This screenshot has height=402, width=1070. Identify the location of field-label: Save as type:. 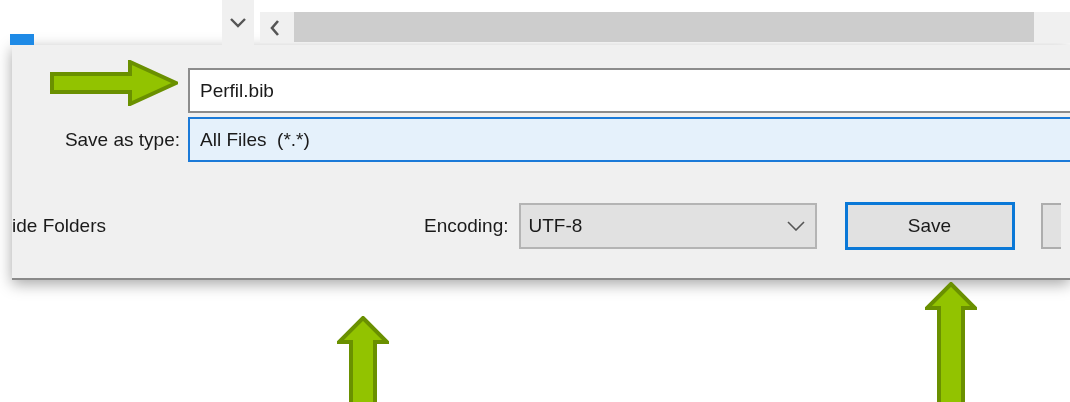
(122, 139).